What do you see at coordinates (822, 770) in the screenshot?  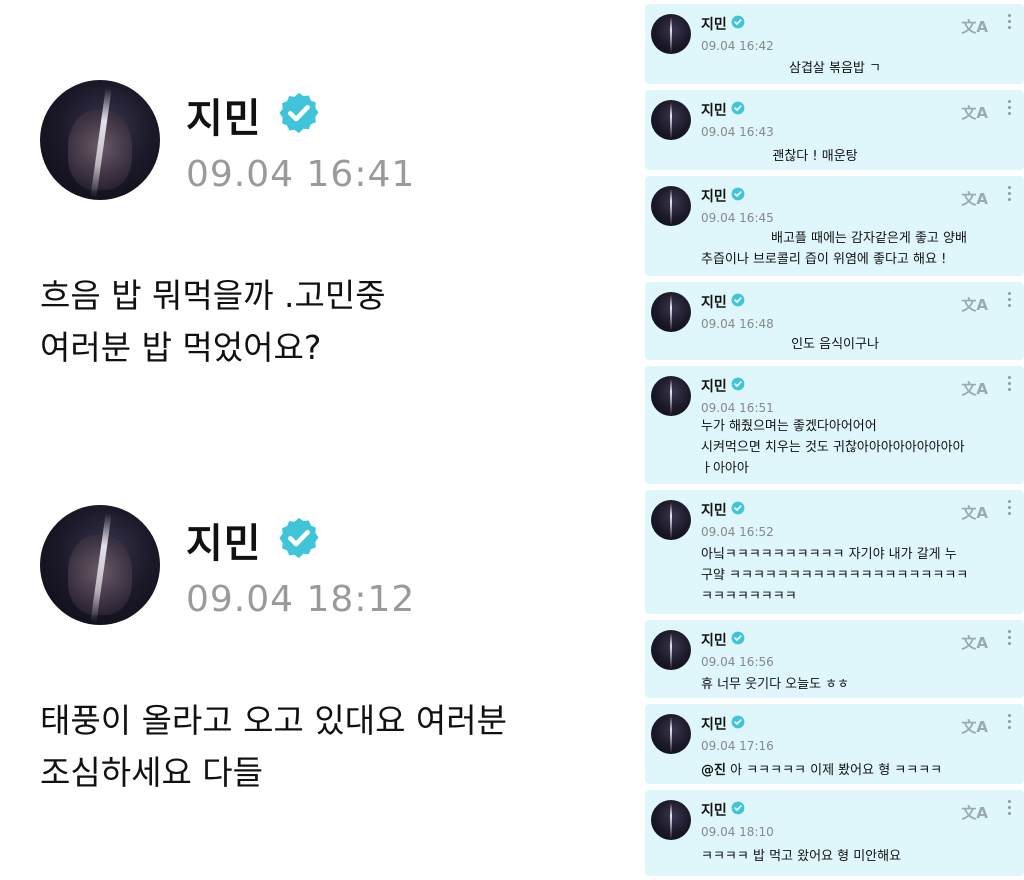 I see `reply-text: @진 아 ㅋㅋㅋㅋㅋ 이제 봤어요 형 ㅋㅋㅋㅋ` at bounding box center [822, 770].